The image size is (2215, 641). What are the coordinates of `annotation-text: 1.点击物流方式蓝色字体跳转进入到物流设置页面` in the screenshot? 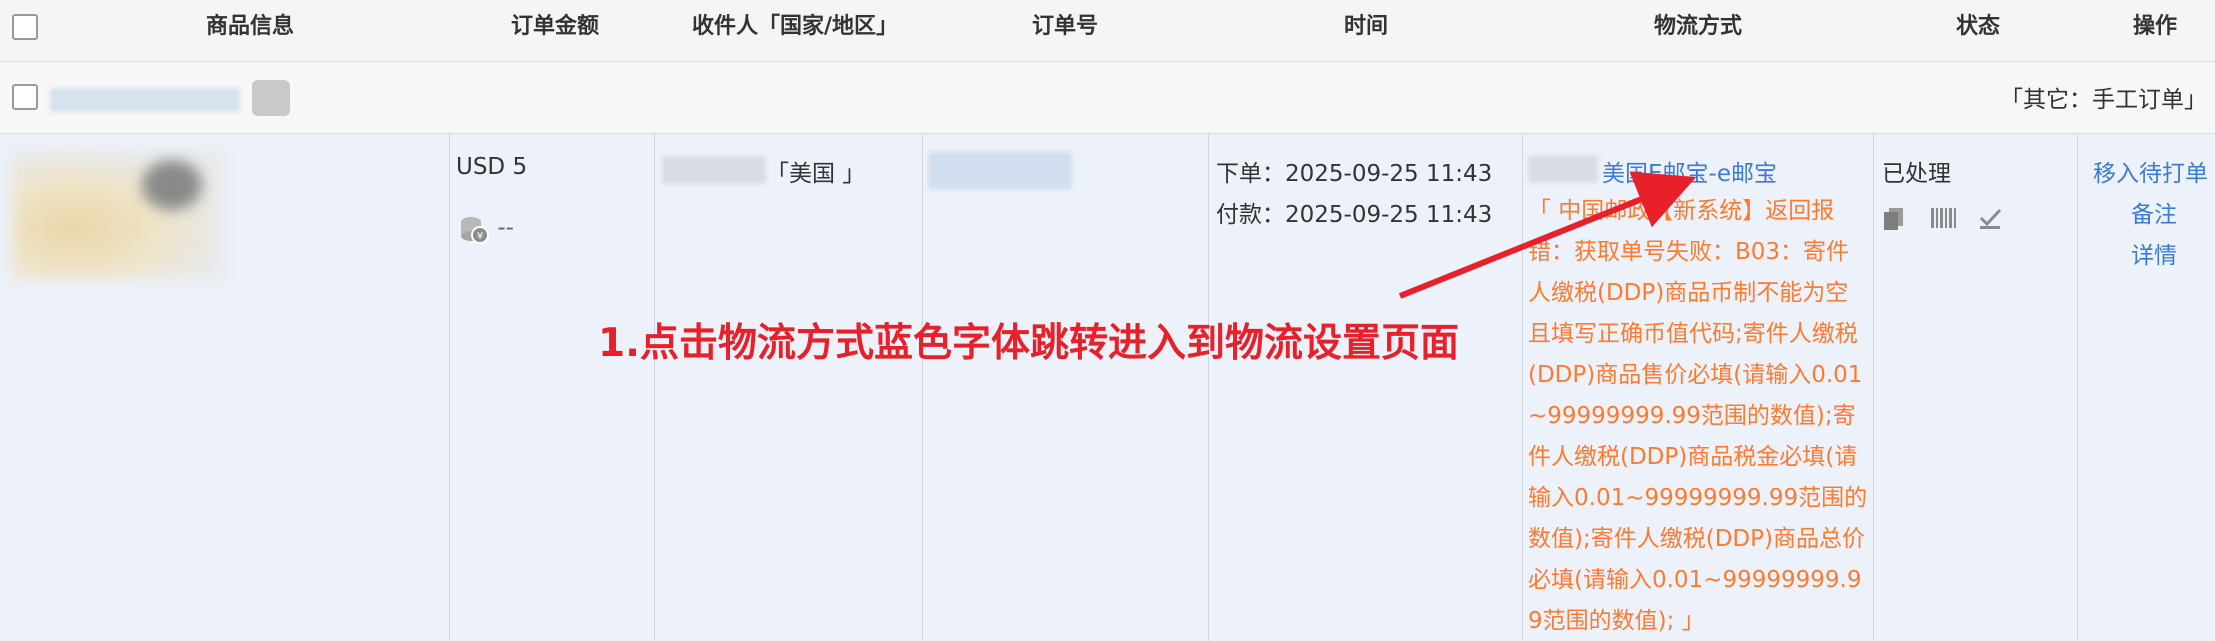 It's located at (1028, 343).